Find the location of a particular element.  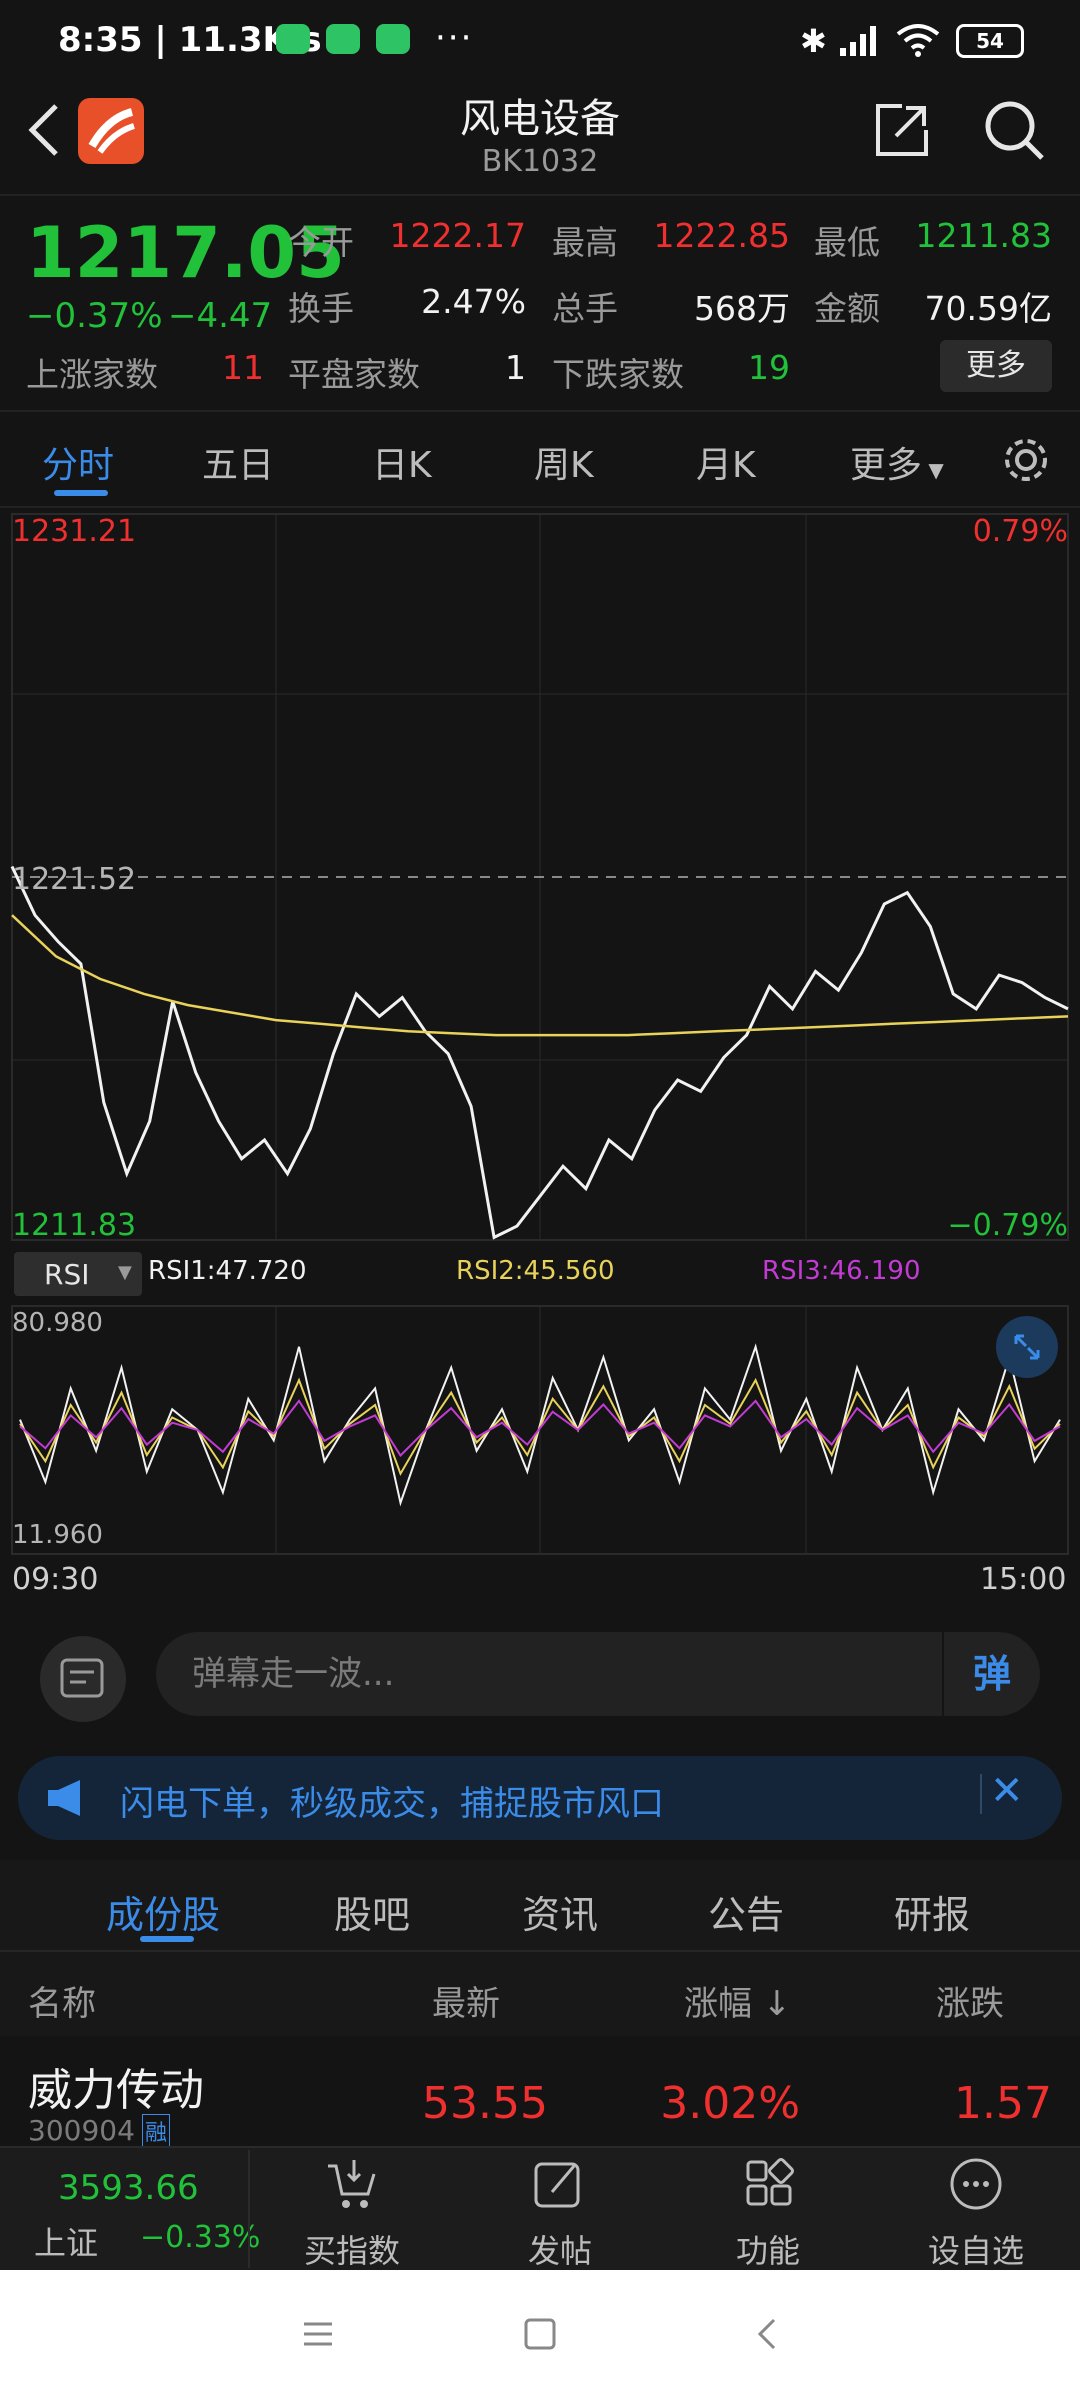

indicator-select: RSI ▼ is located at coordinates (78, 1274).